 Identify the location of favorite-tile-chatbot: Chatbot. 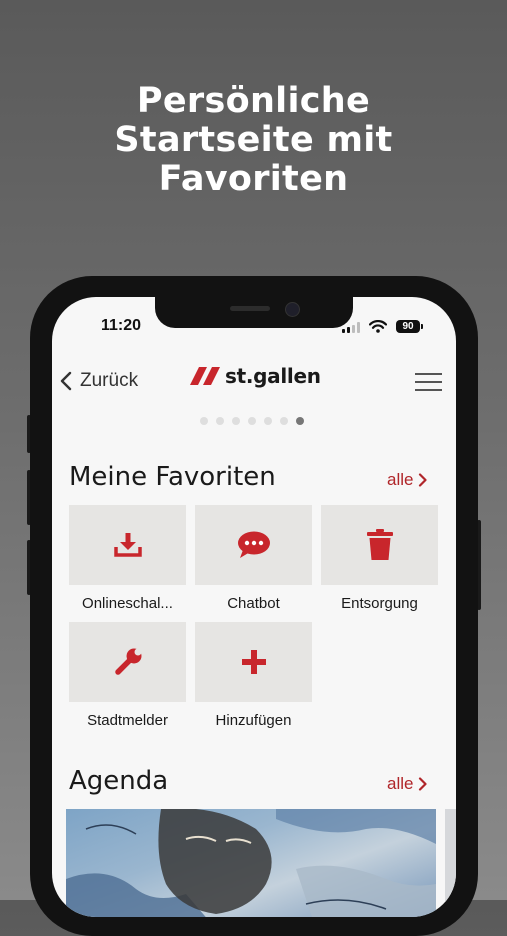
(253, 558).